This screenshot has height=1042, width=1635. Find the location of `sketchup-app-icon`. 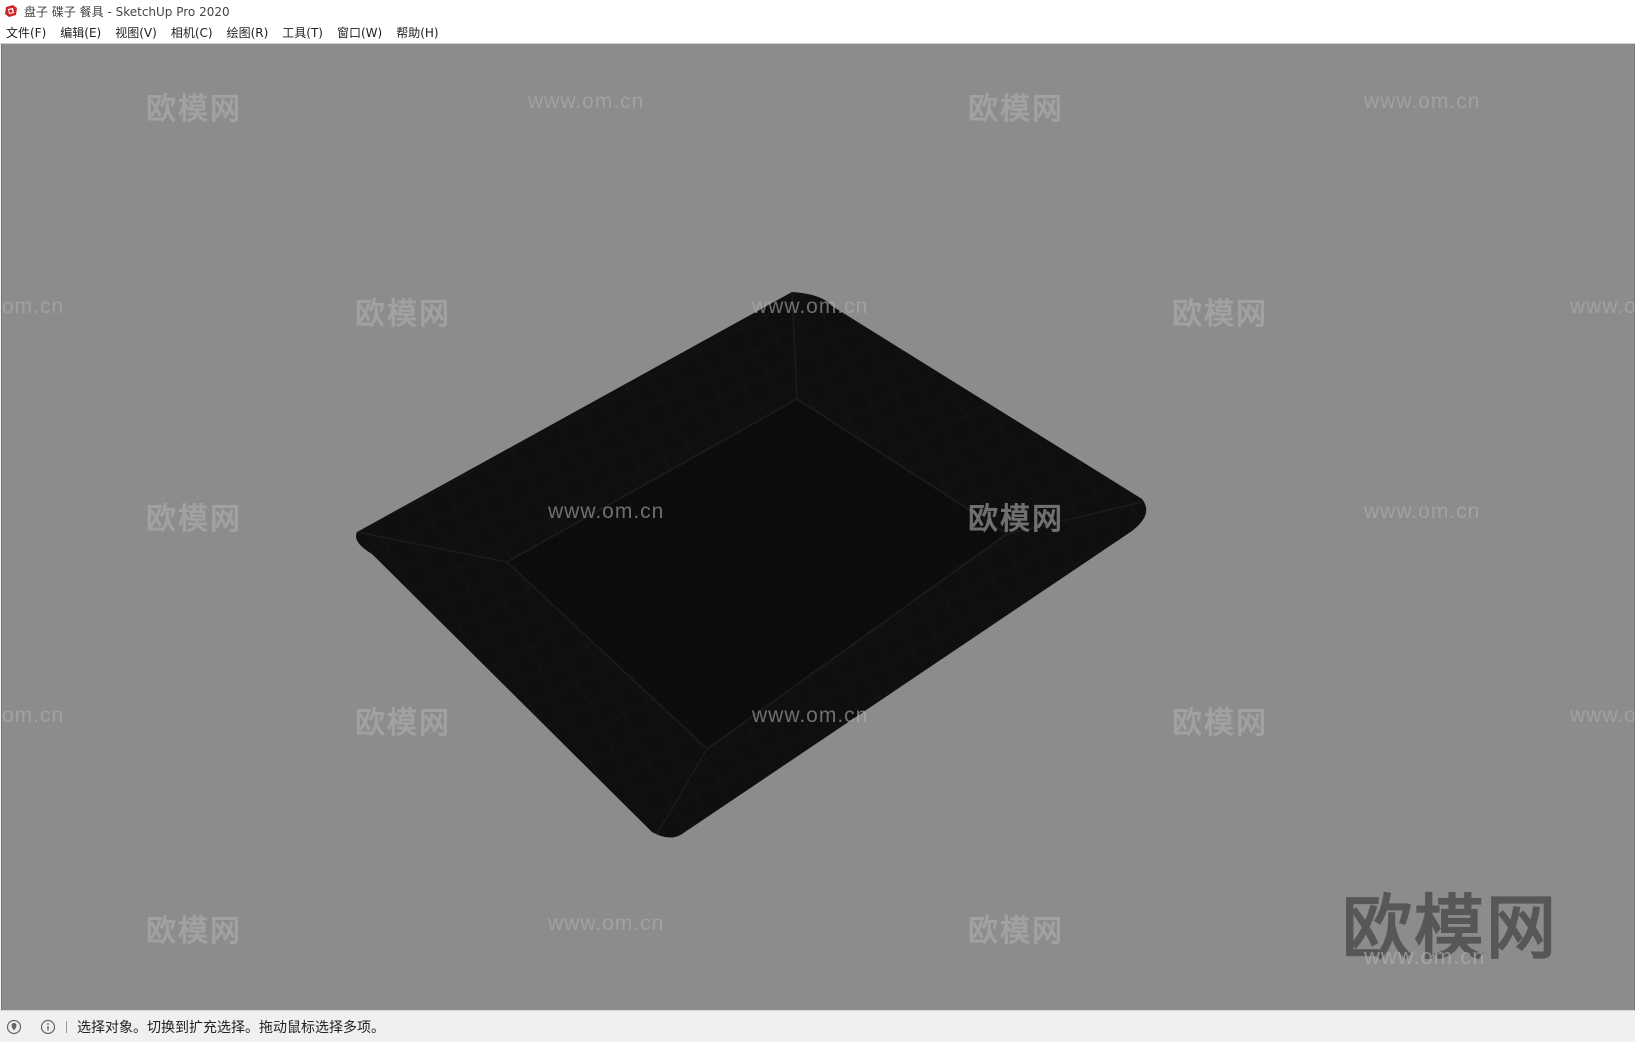

sketchup-app-icon is located at coordinates (11, 11).